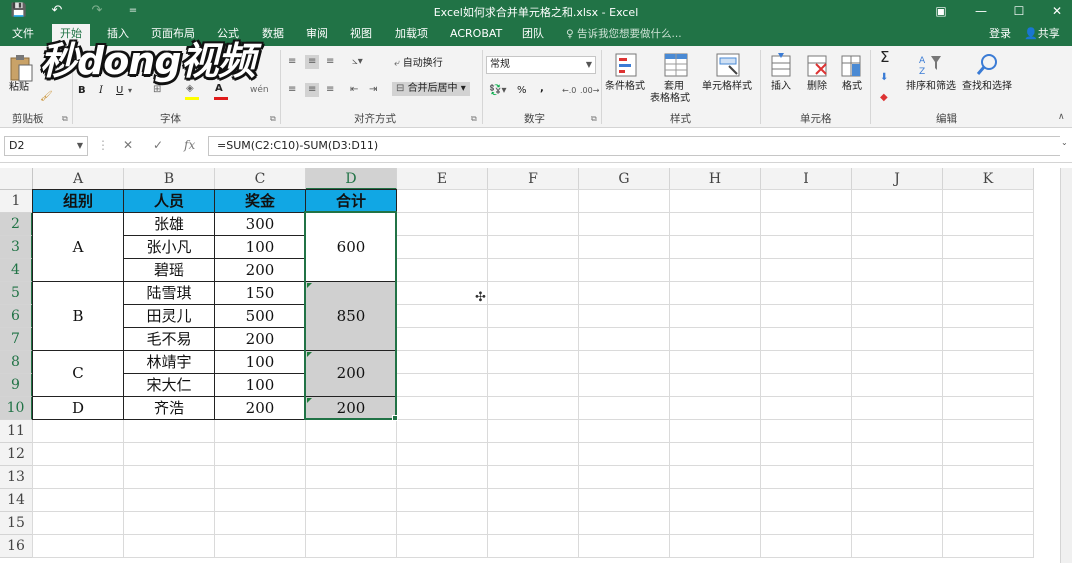  I want to click on tab-file: 文件, so click(23, 34).